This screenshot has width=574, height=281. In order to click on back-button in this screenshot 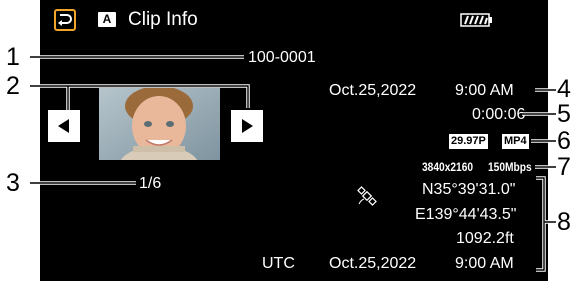, I will do `click(65, 20)`.